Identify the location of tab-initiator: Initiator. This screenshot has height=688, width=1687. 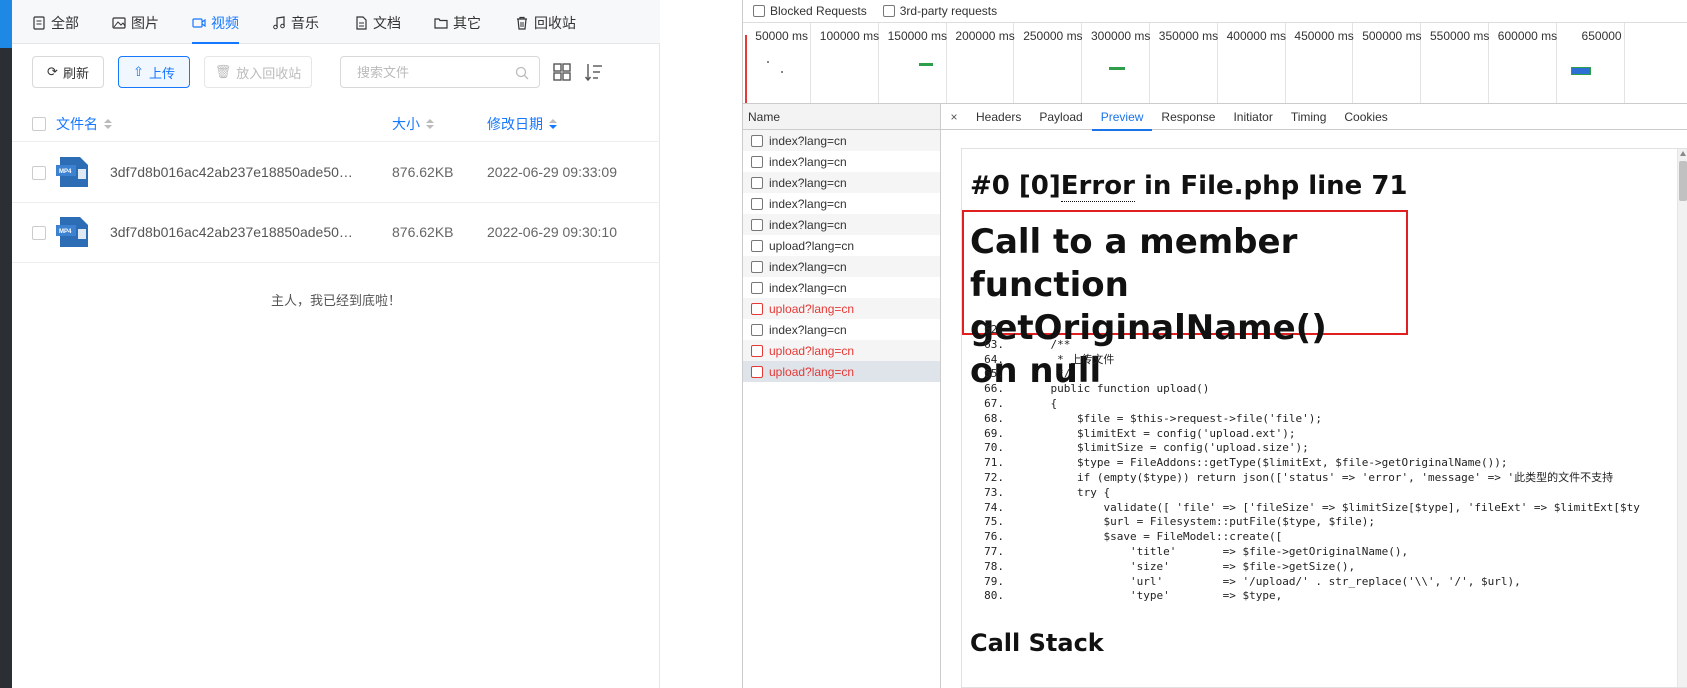
(1252, 117).